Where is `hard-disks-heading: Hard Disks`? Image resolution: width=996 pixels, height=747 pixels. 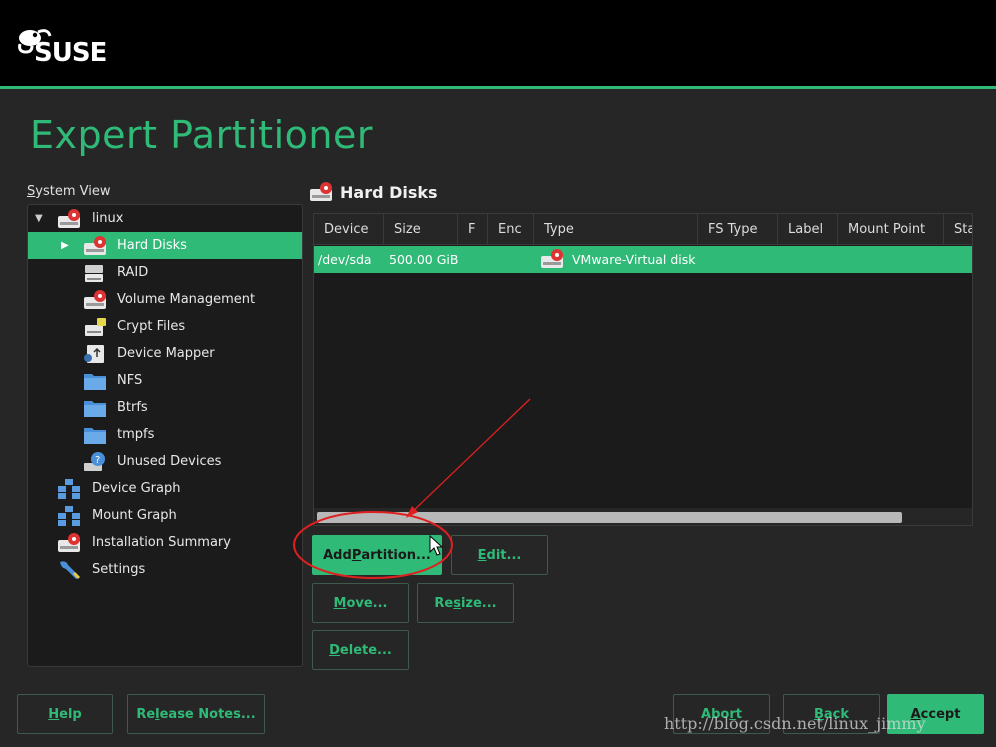
hard-disks-heading: Hard Disks is located at coordinates (373, 192).